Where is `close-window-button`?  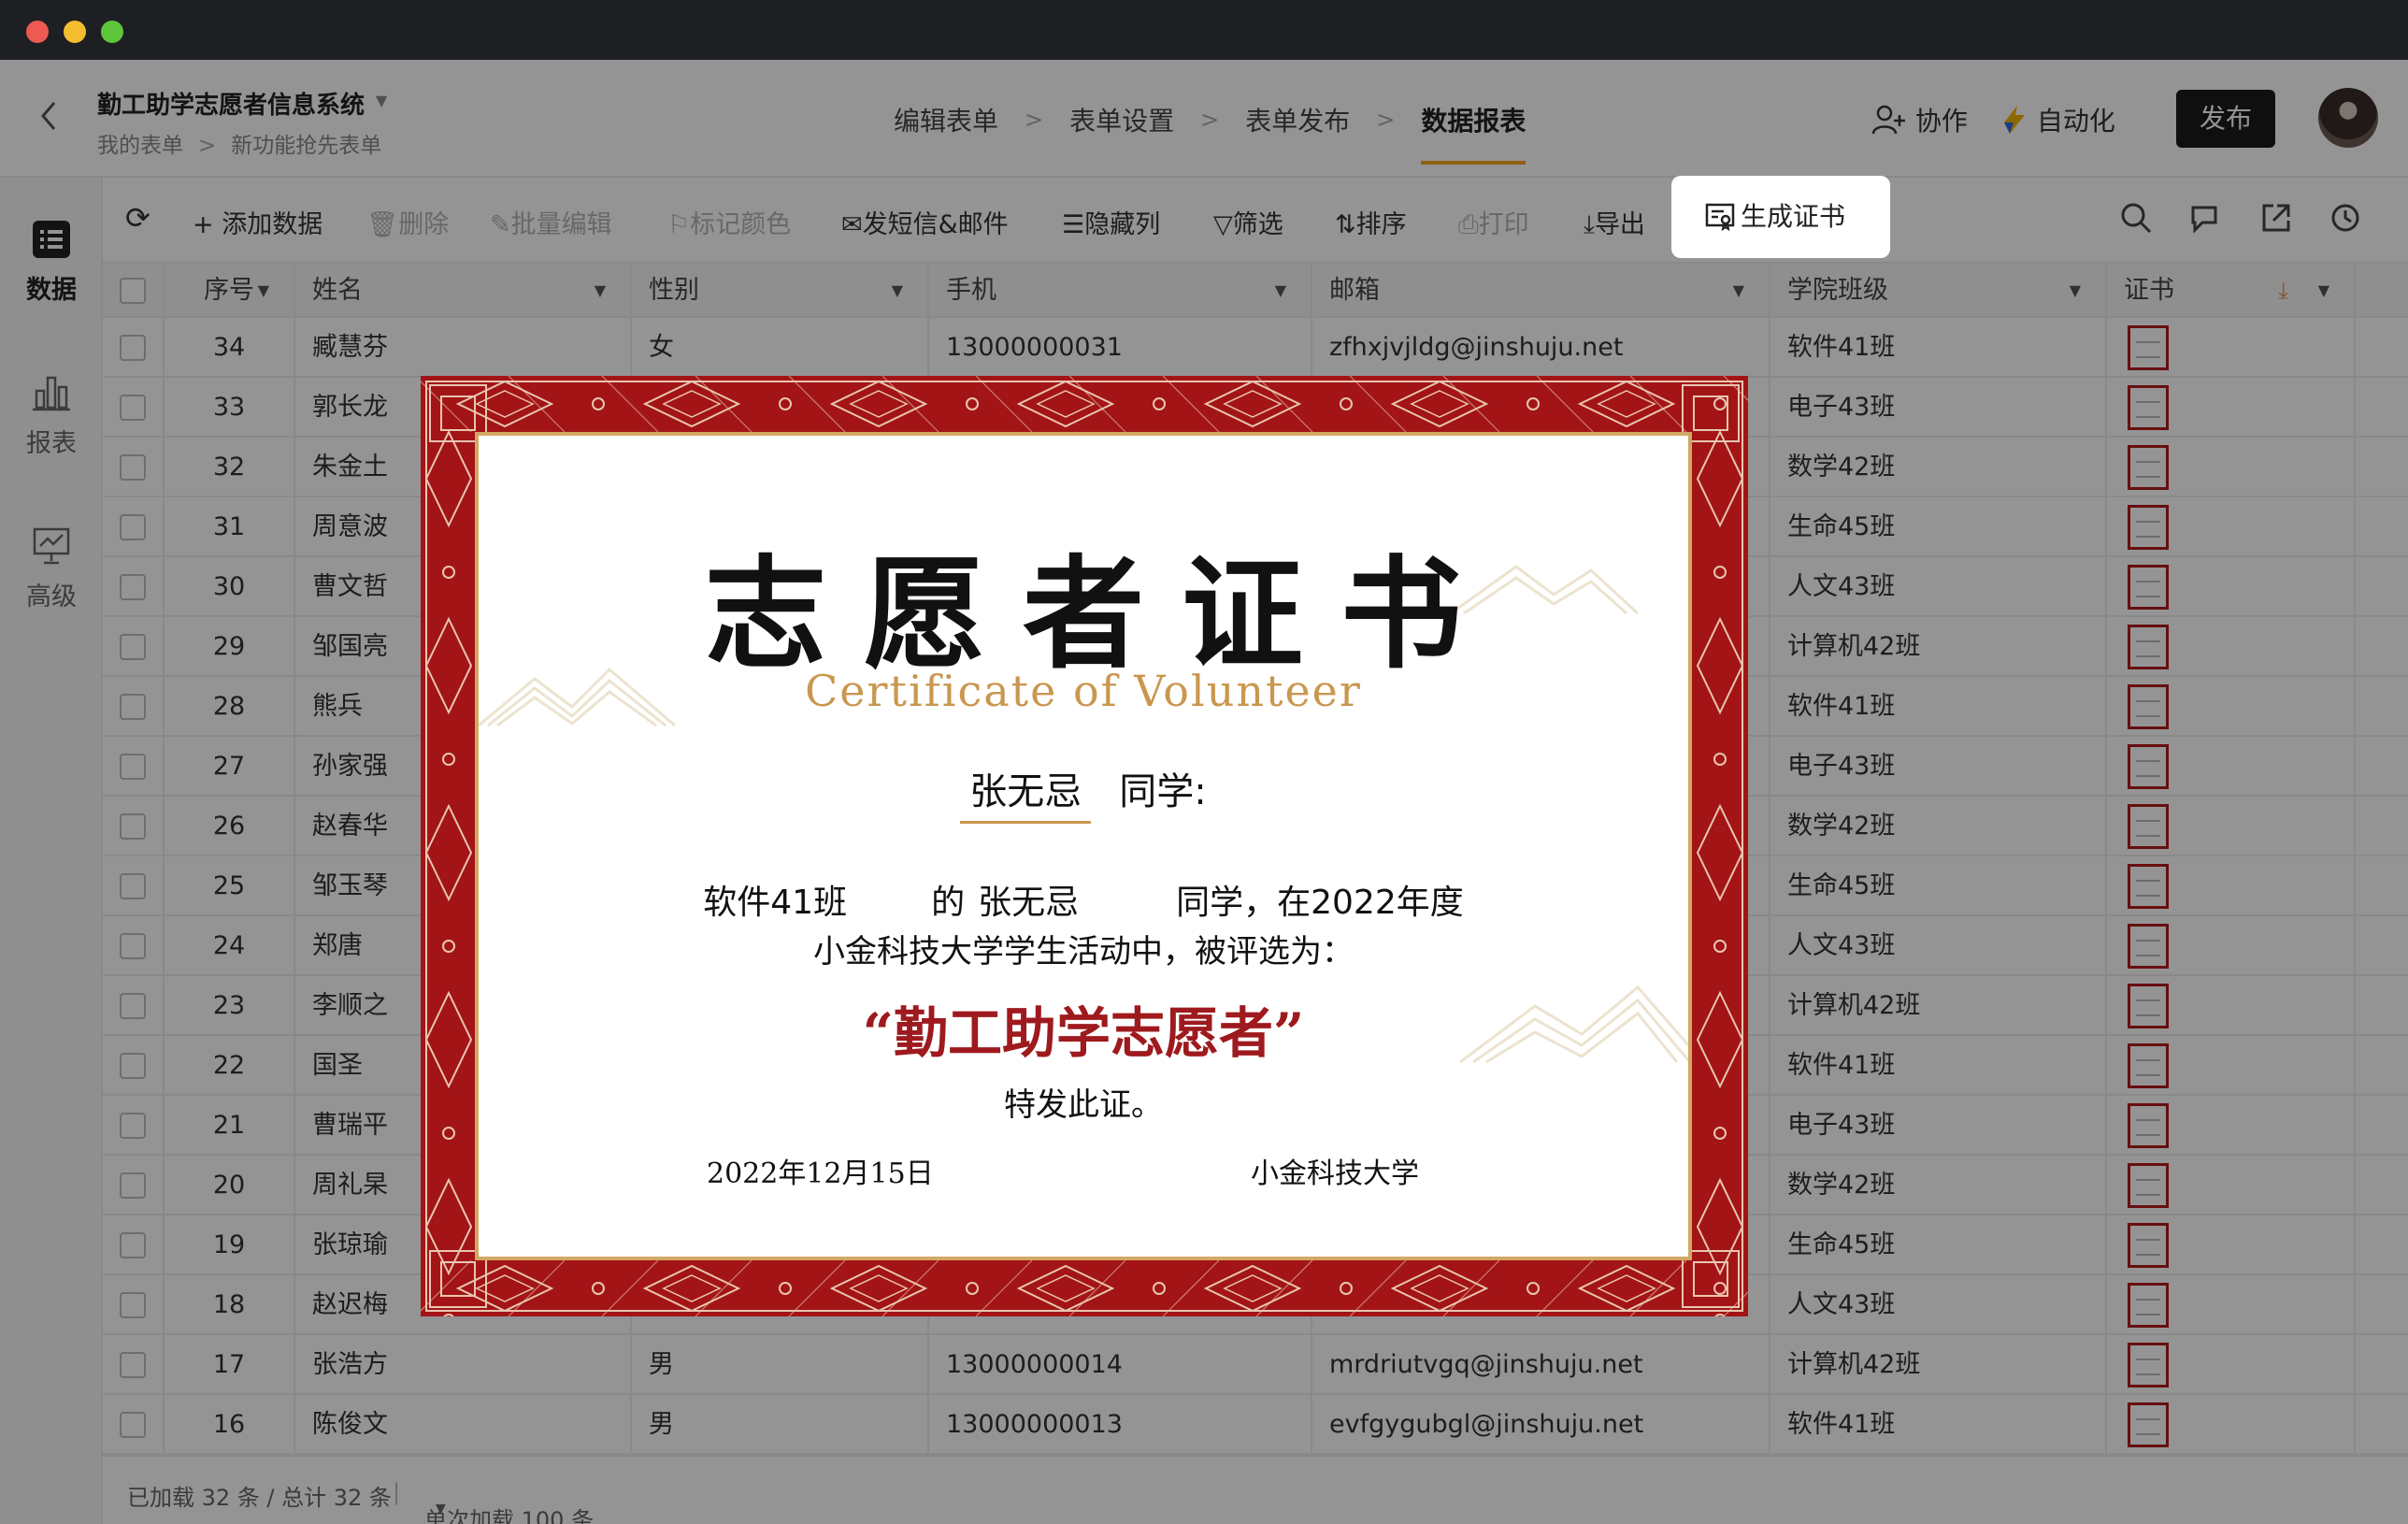
close-window-button is located at coordinates (37, 32).